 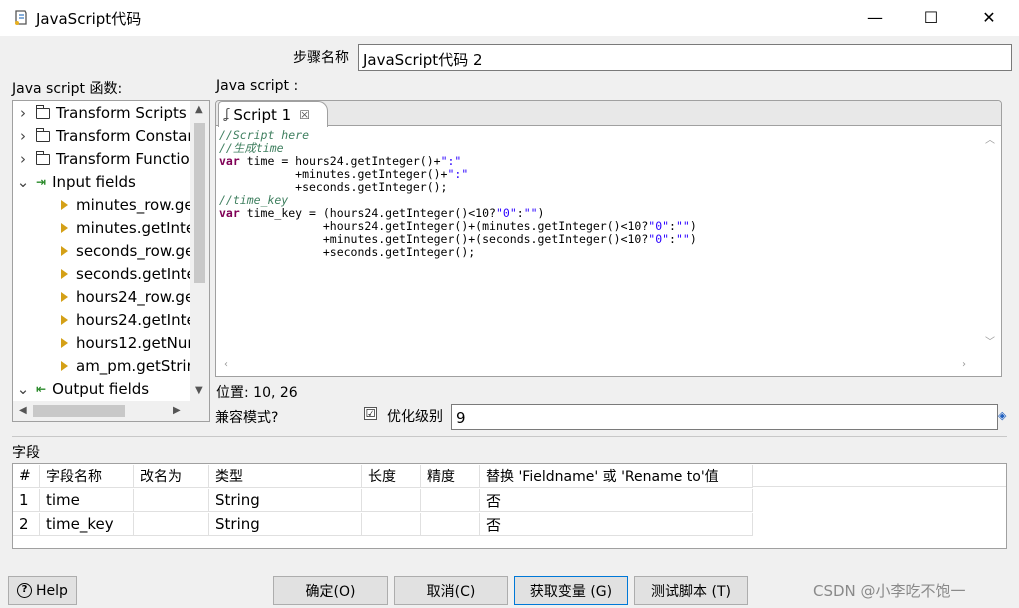 What do you see at coordinates (509, 436) in the screenshot?
I see `divider` at bounding box center [509, 436].